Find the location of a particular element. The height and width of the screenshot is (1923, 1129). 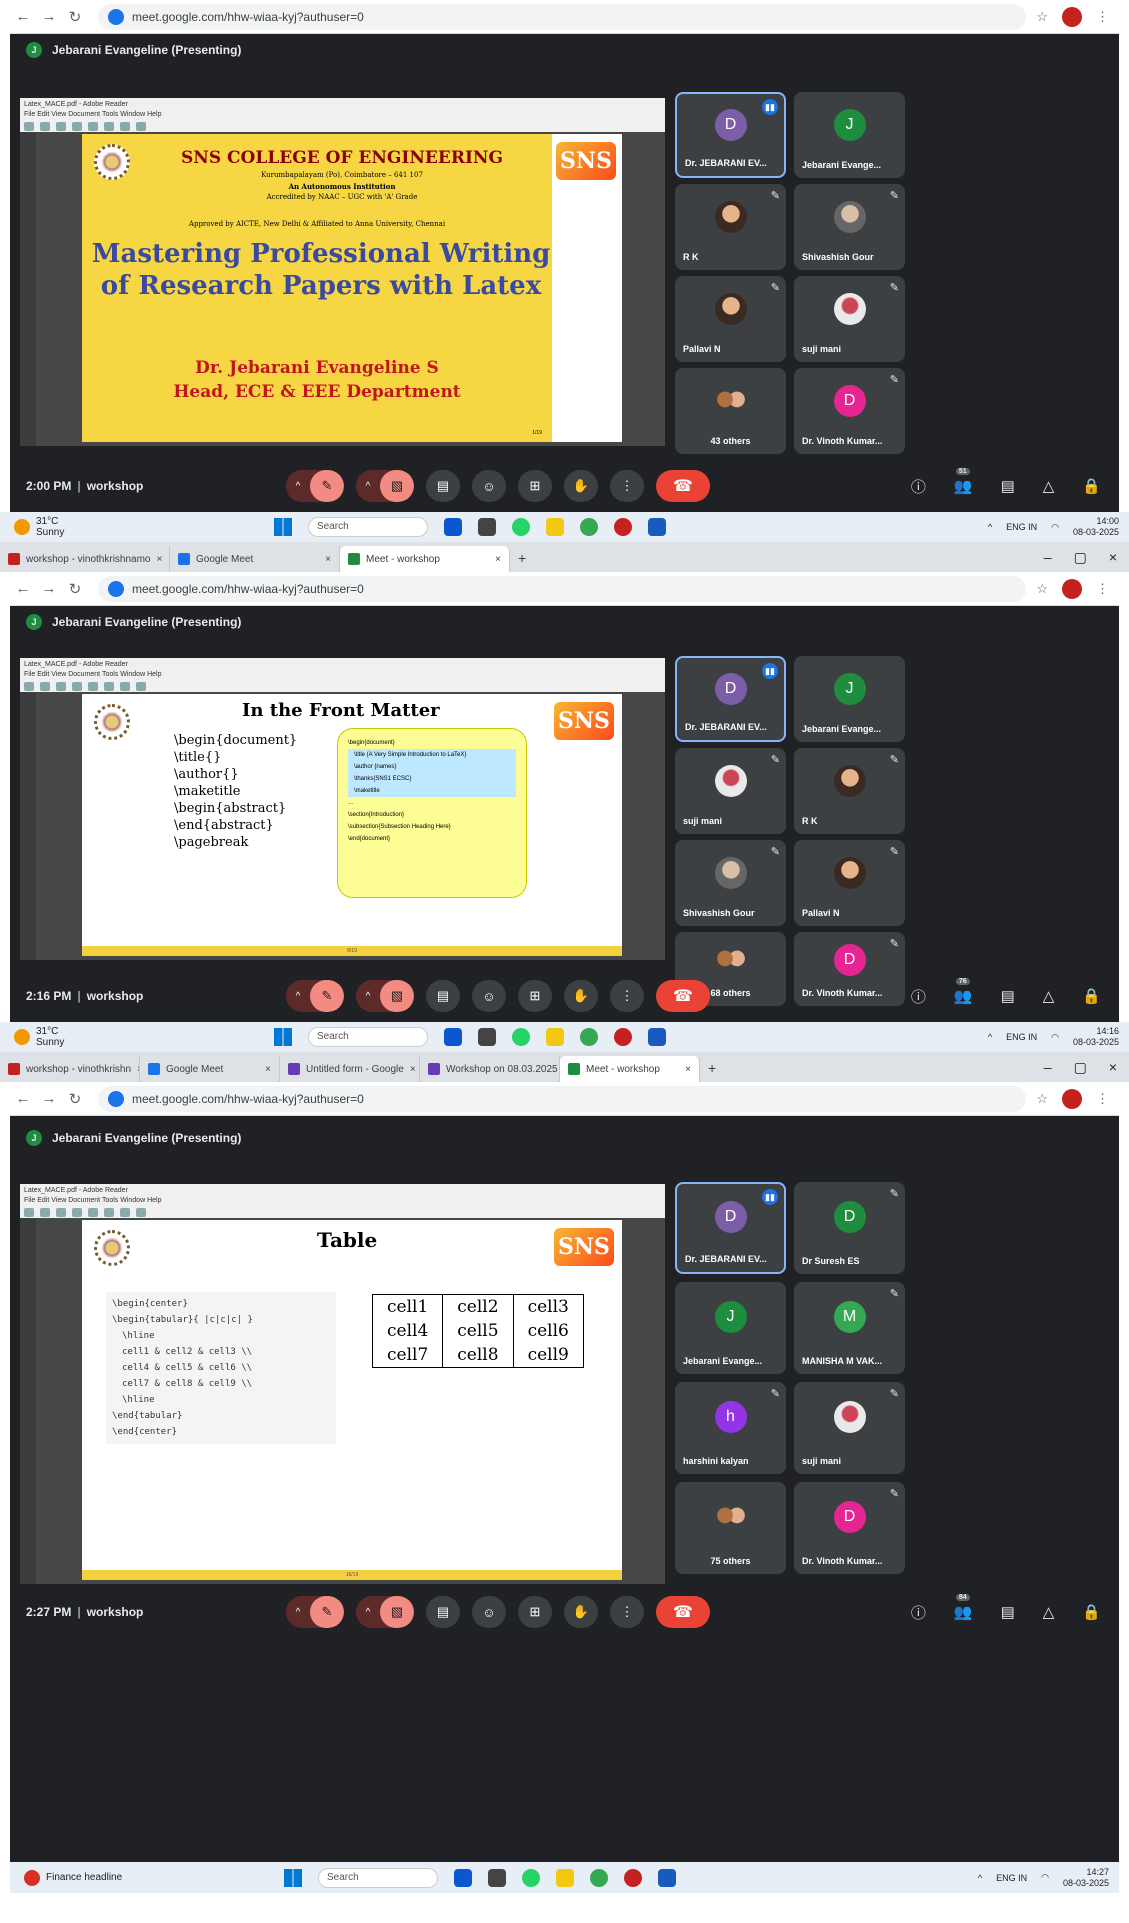

tab: workshop - vinothkrishnamo × is located at coordinates (85, 559).